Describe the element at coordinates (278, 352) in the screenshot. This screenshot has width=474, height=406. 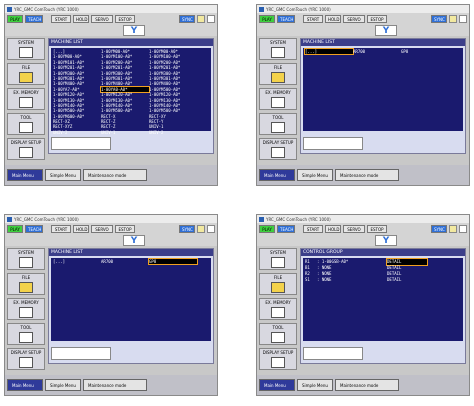
I see `sidebar-item-label: DISPLAY SETUP` at that location.